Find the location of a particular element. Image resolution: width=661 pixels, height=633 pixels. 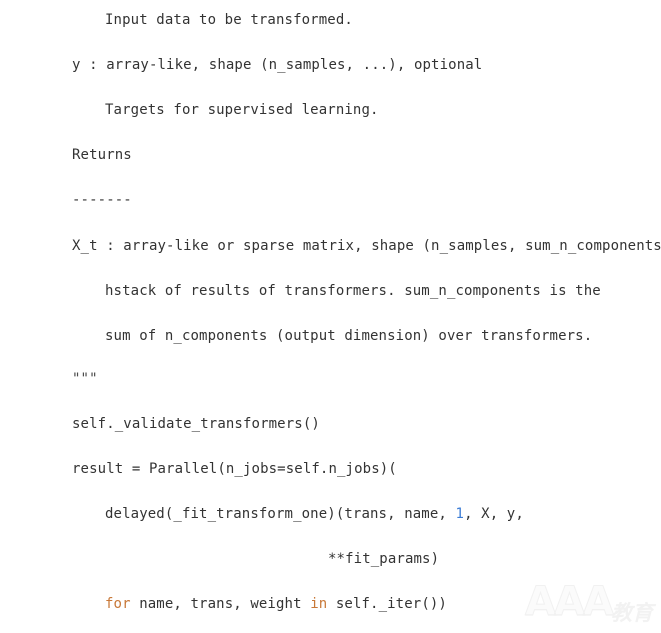

code-line: self._validate_transformers() is located at coordinates (196, 424).